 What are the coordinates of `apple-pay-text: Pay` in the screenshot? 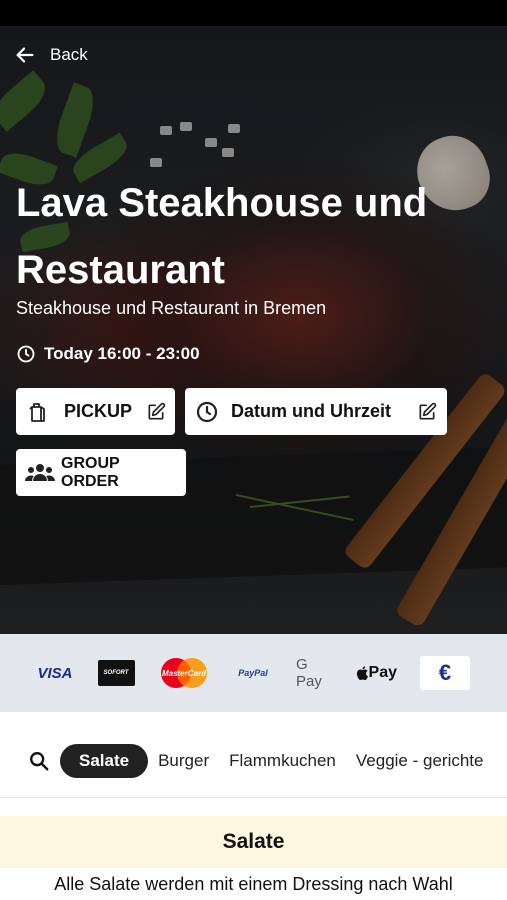 It's located at (382, 672).